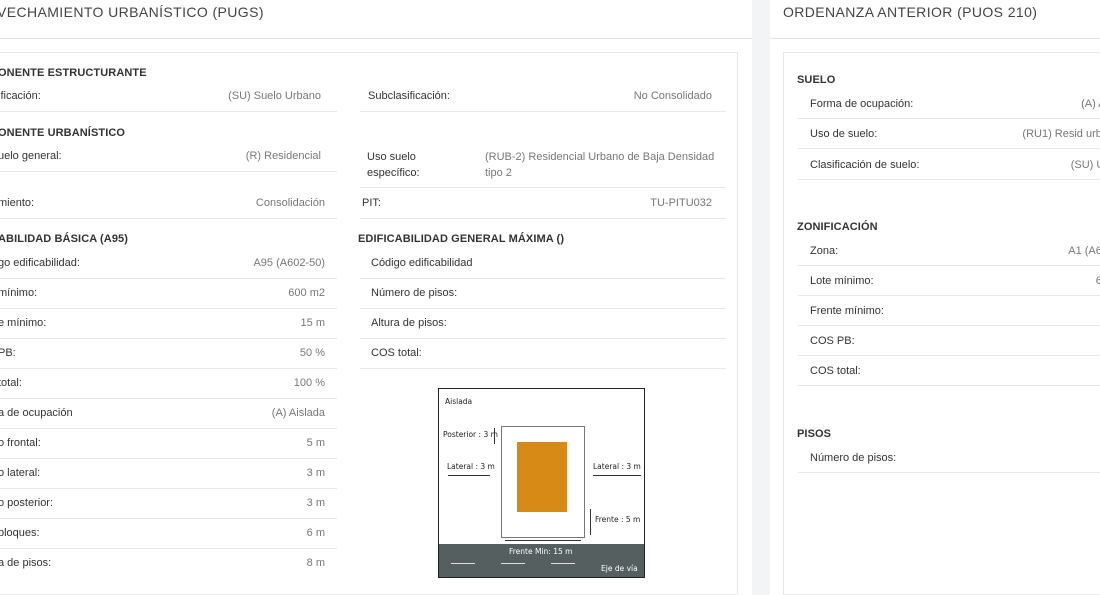 The height and width of the screenshot is (595, 1100). What do you see at coordinates (168, 97) in the screenshot?
I see `row-clasificacion: ificación: (SU) Suelo Urbano` at bounding box center [168, 97].